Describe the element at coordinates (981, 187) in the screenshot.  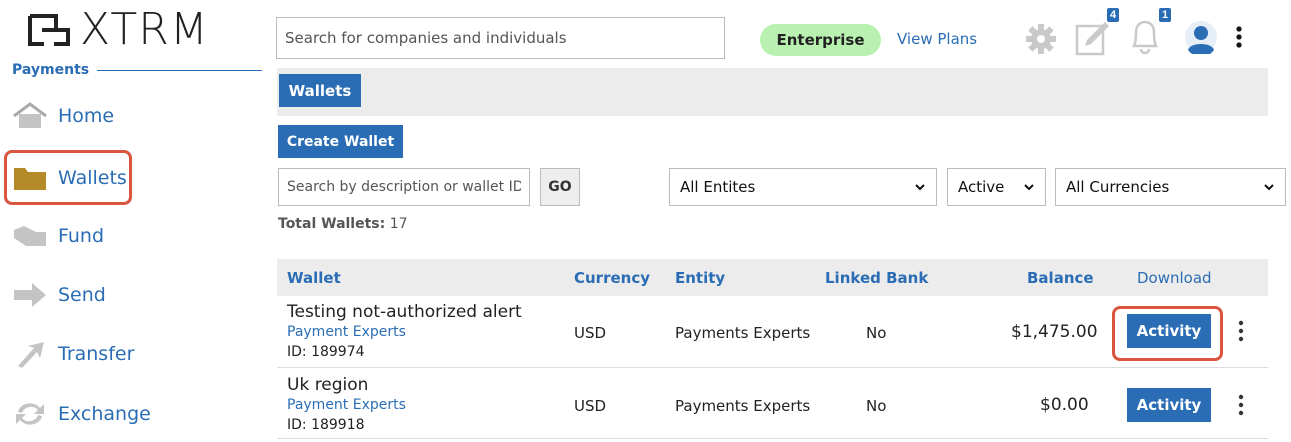
I see `status-select-value: Active` at that location.